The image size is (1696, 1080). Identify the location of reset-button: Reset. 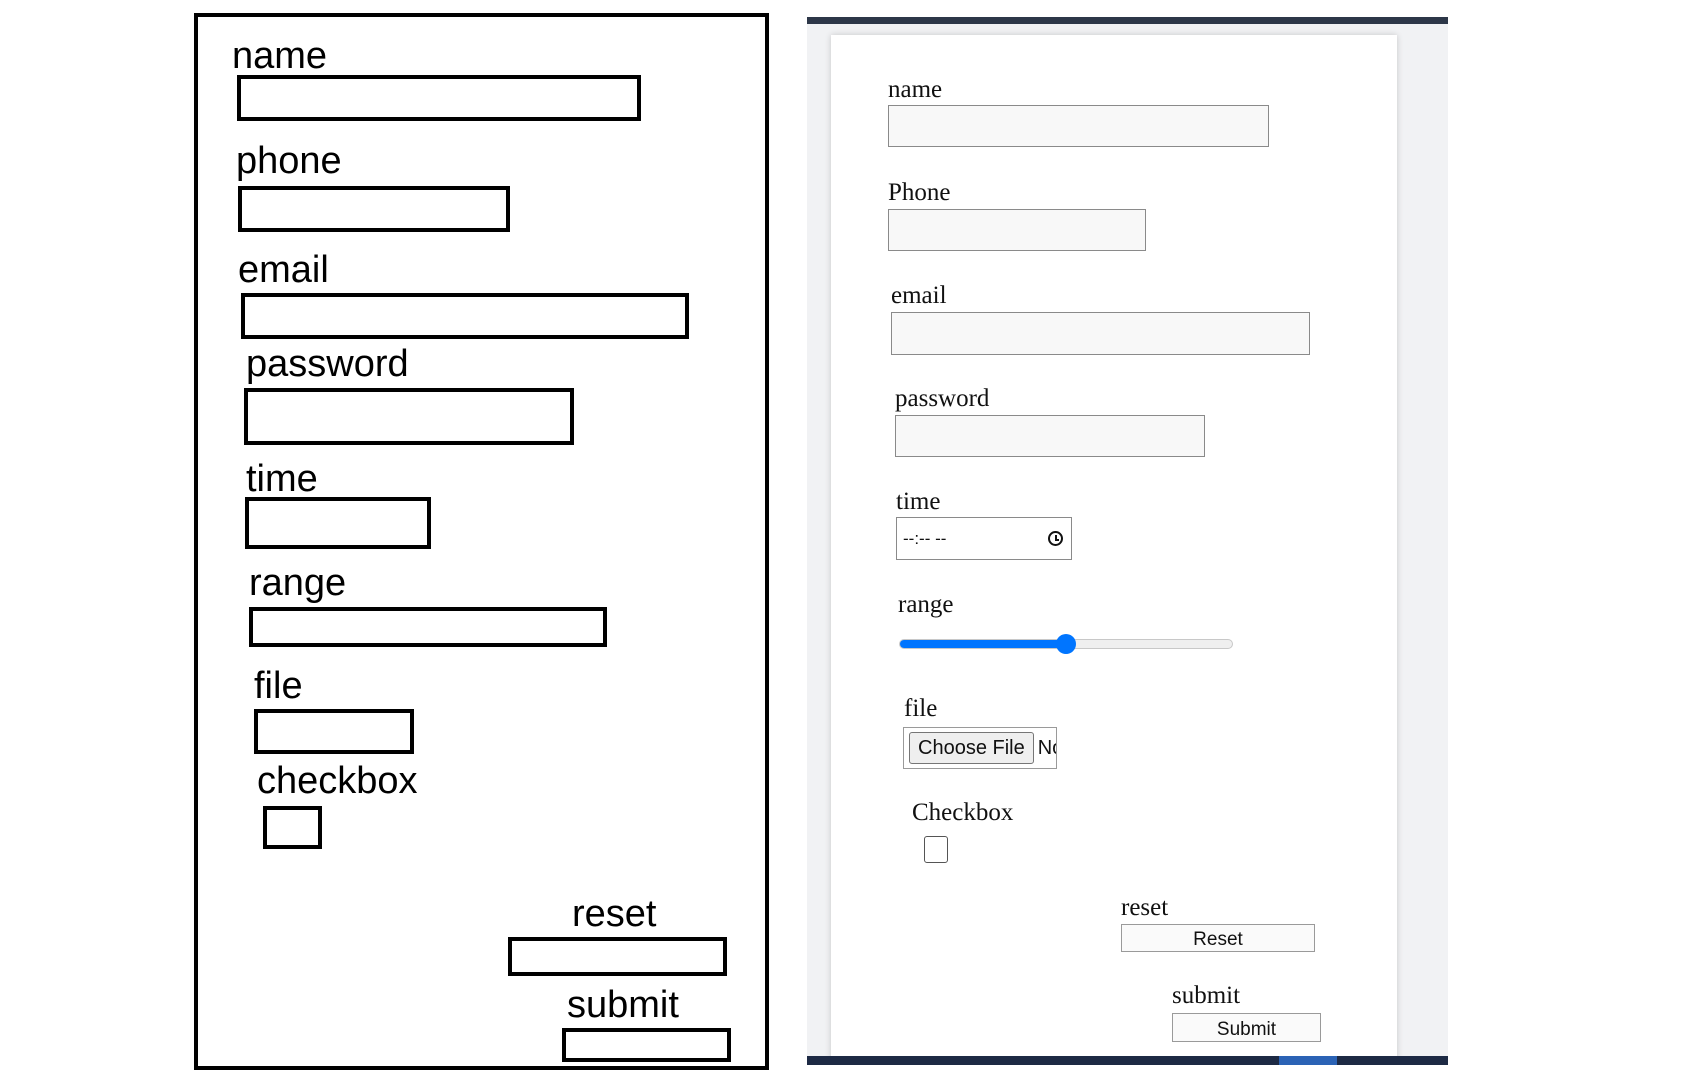
(1218, 938).